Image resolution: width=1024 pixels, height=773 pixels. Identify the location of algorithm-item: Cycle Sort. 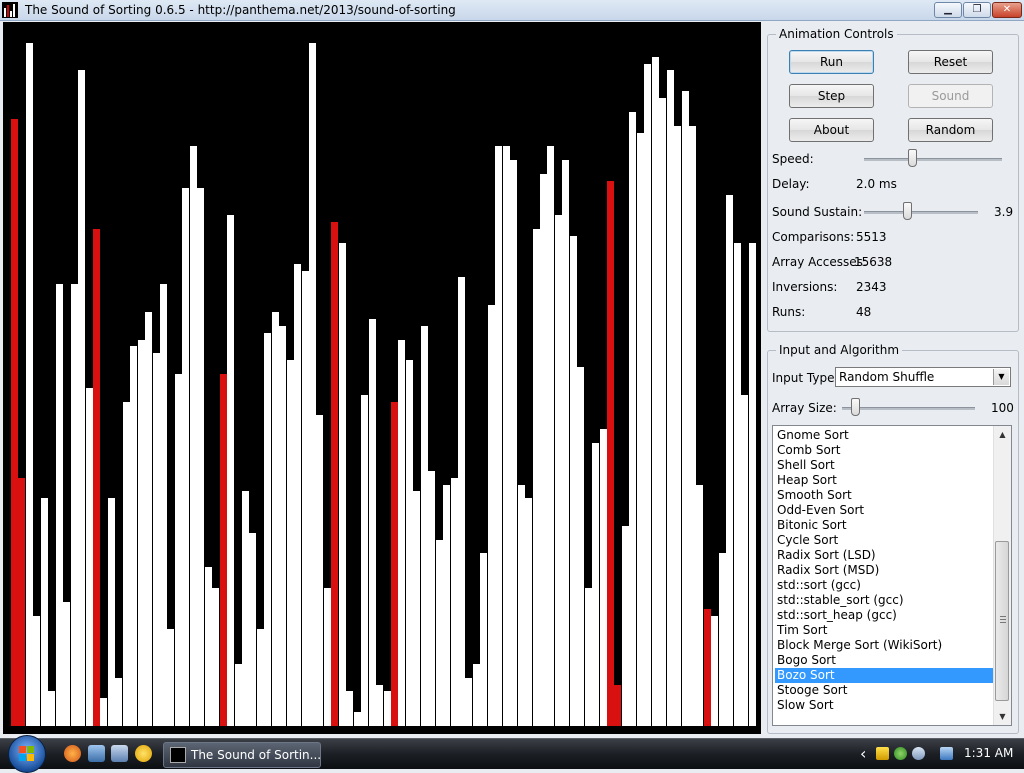
(885, 540).